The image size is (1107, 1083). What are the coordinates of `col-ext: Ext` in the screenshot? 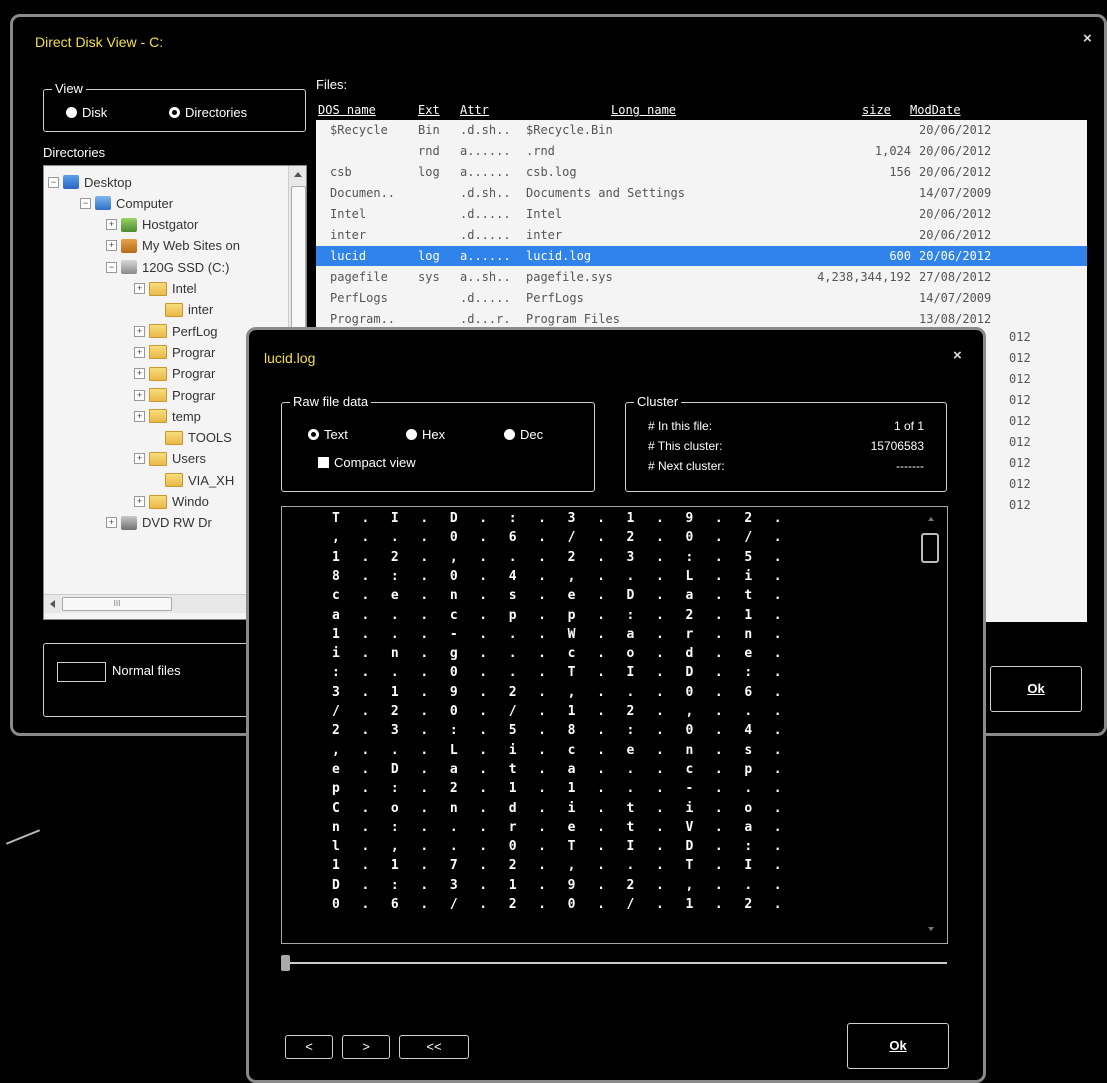 It's located at (429, 110).